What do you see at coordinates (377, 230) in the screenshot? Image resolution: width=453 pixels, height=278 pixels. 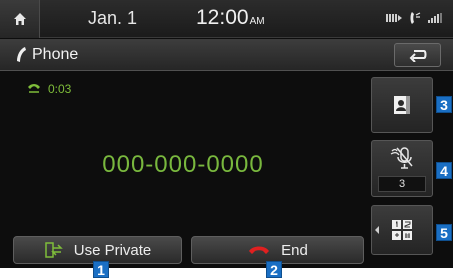 I see `expand-arrow-icon` at bounding box center [377, 230].